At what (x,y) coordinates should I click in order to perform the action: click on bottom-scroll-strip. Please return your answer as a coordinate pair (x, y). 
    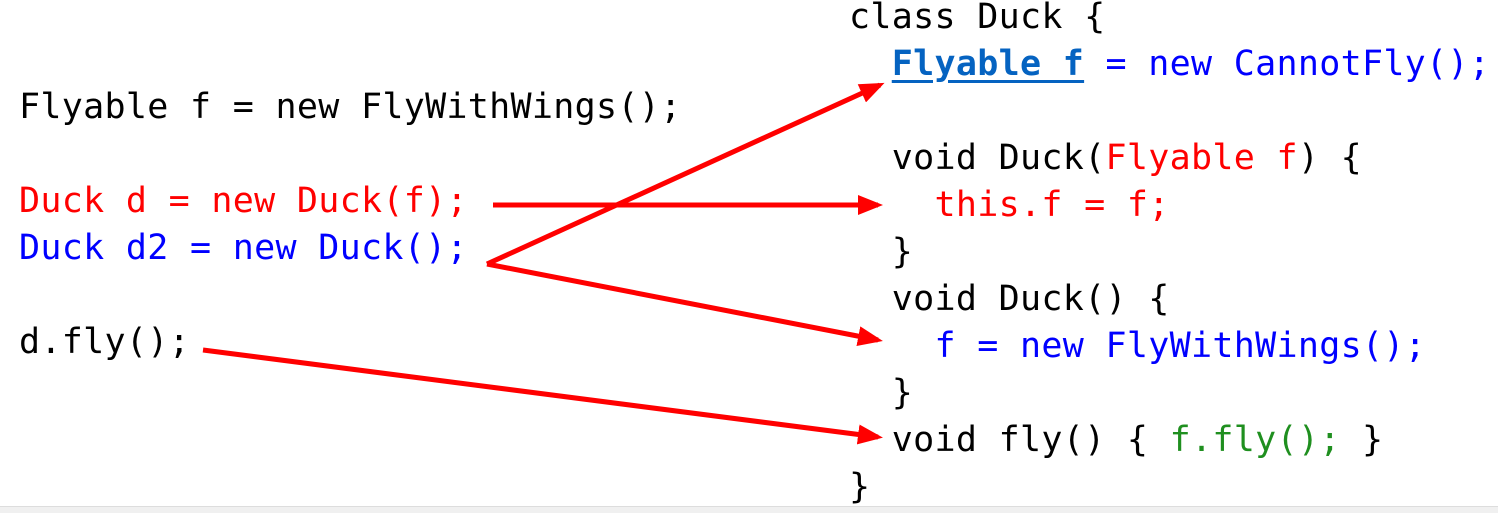
    Looking at the image, I should click on (749, 509).